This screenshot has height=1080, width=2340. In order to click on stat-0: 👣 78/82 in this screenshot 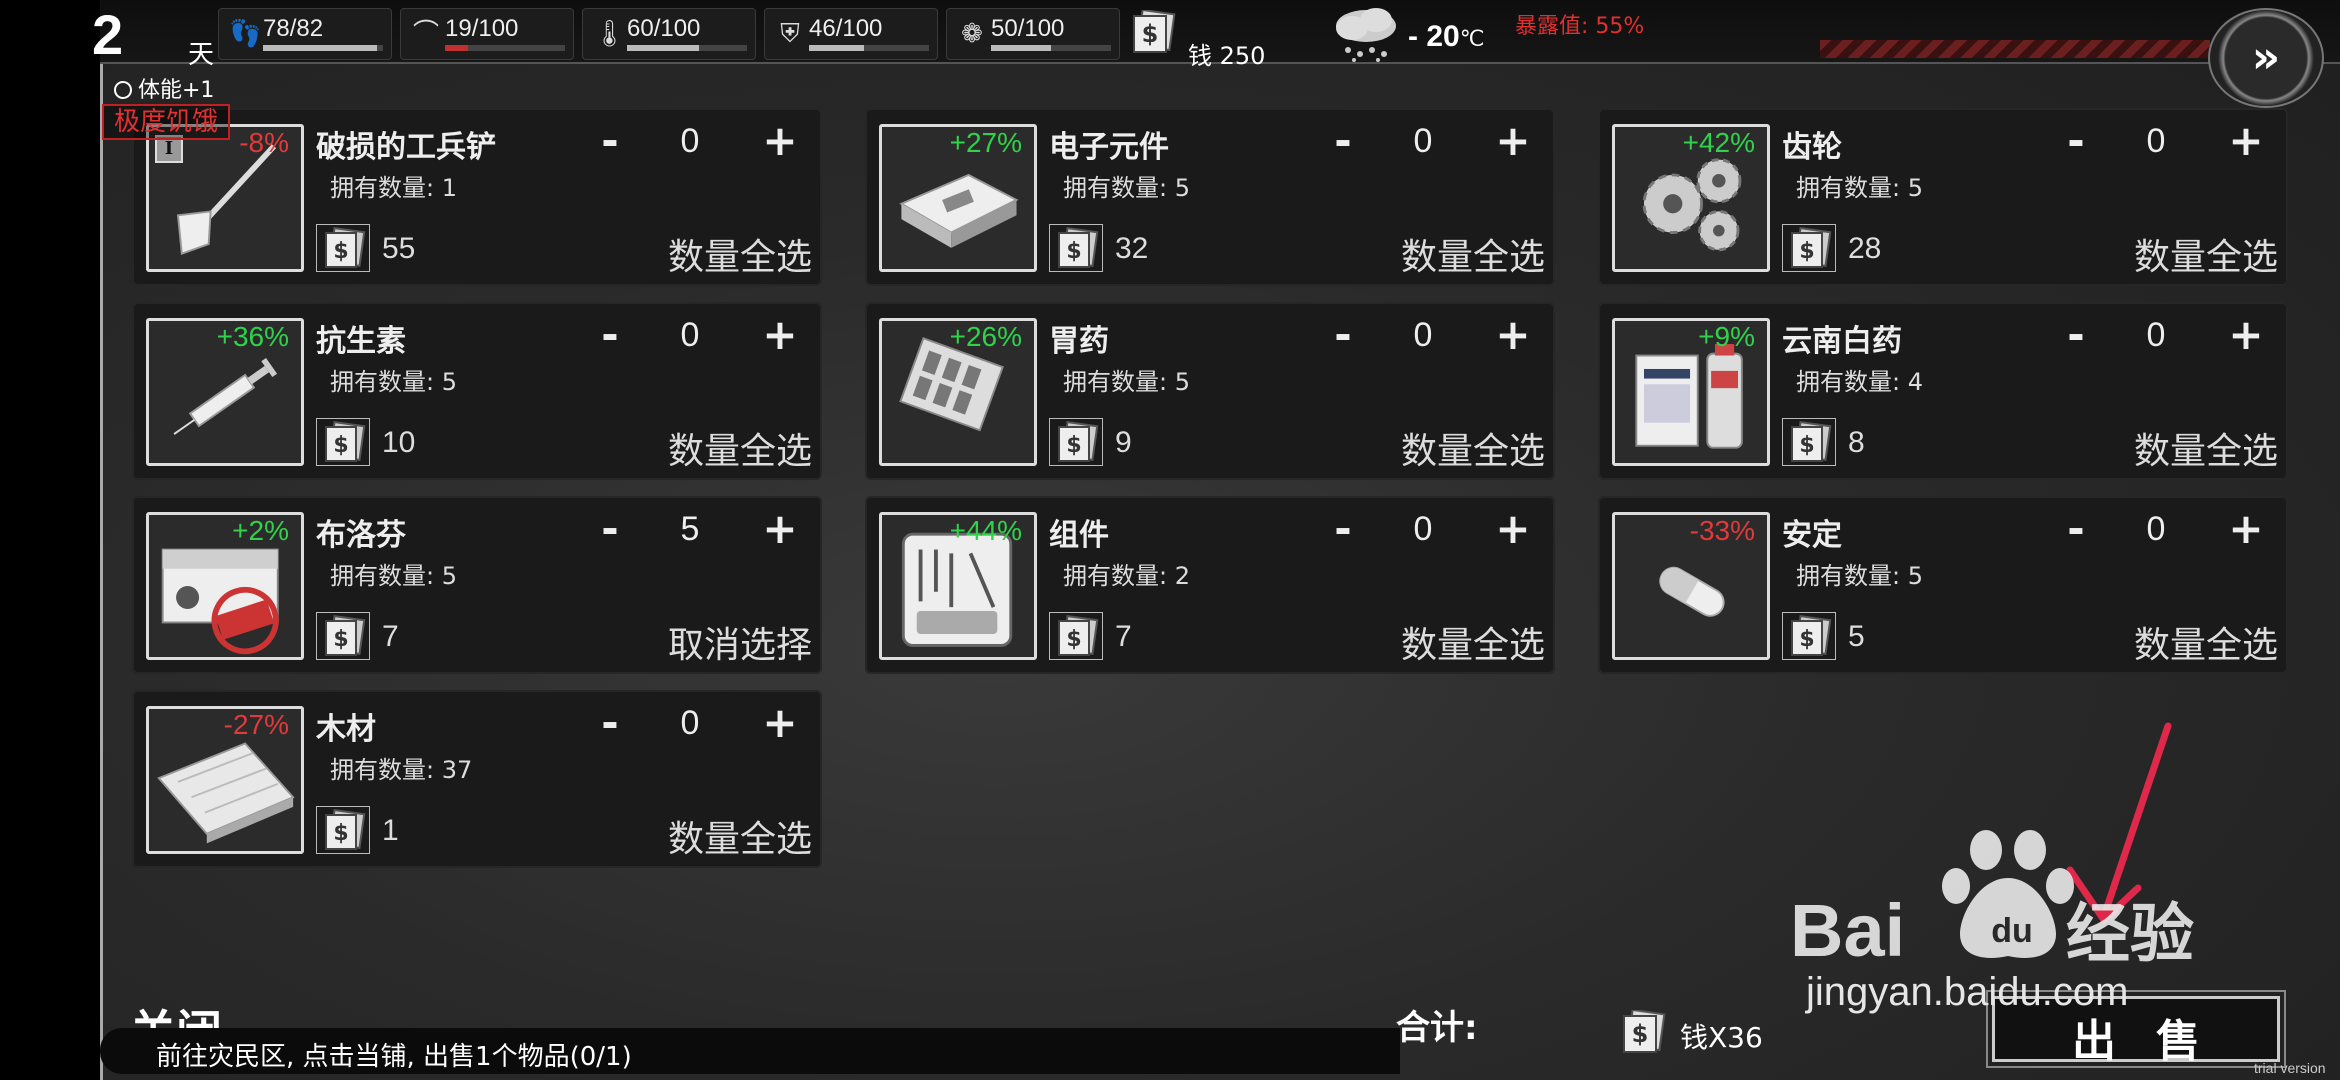, I will do `click(305, 34)`.